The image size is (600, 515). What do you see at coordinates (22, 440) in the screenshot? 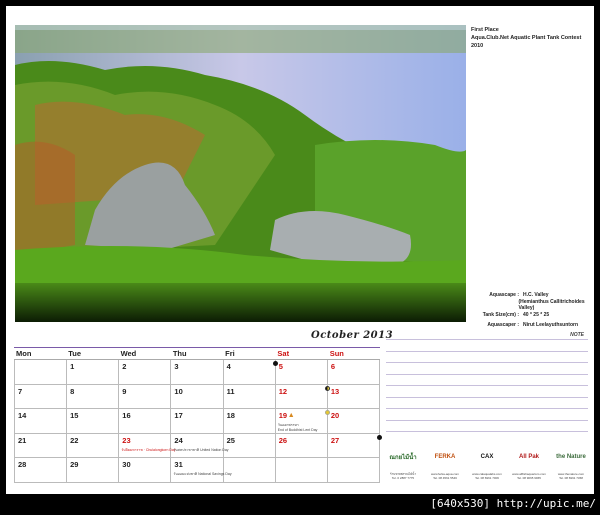
I see `day-number: 21` at bounding box center [22, 440].